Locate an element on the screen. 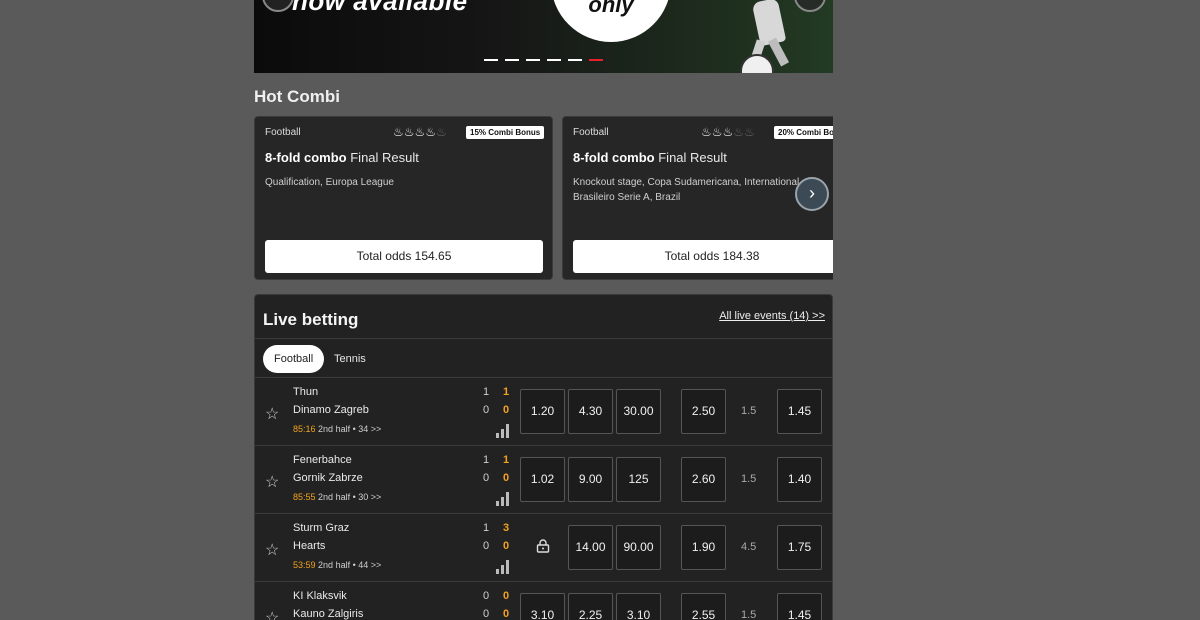  flame-rating-icon: ♨♨♨♨♨ is located at coordinates (728, 132).